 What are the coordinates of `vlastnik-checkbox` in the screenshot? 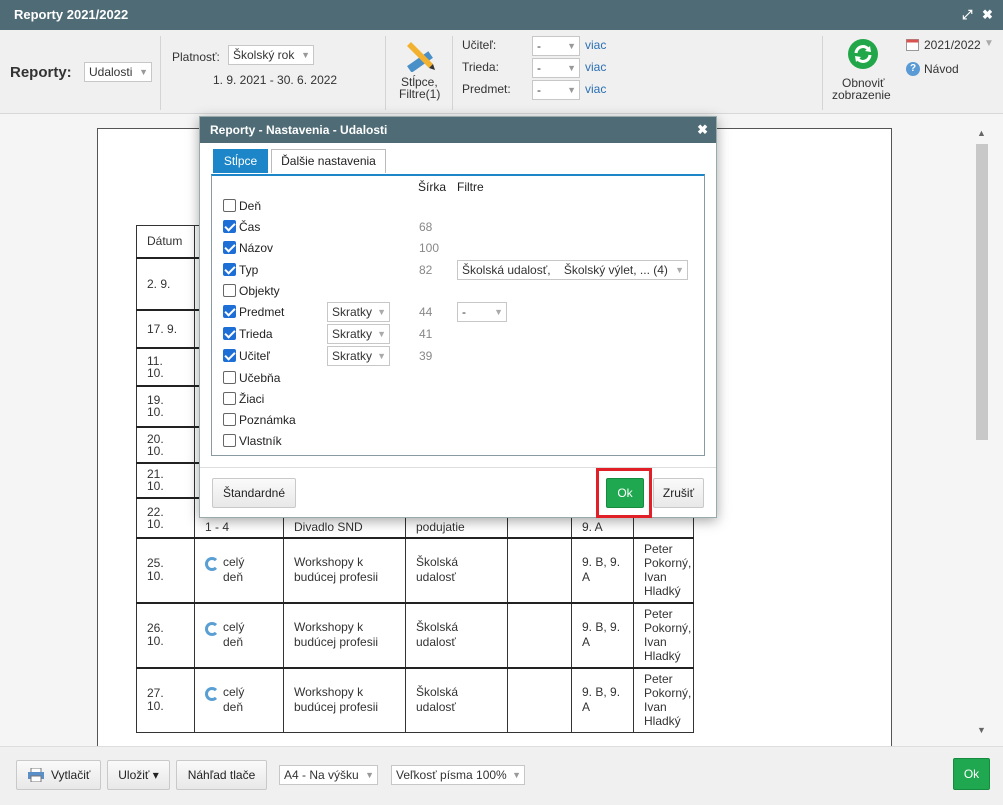 It's located at (229, 440).